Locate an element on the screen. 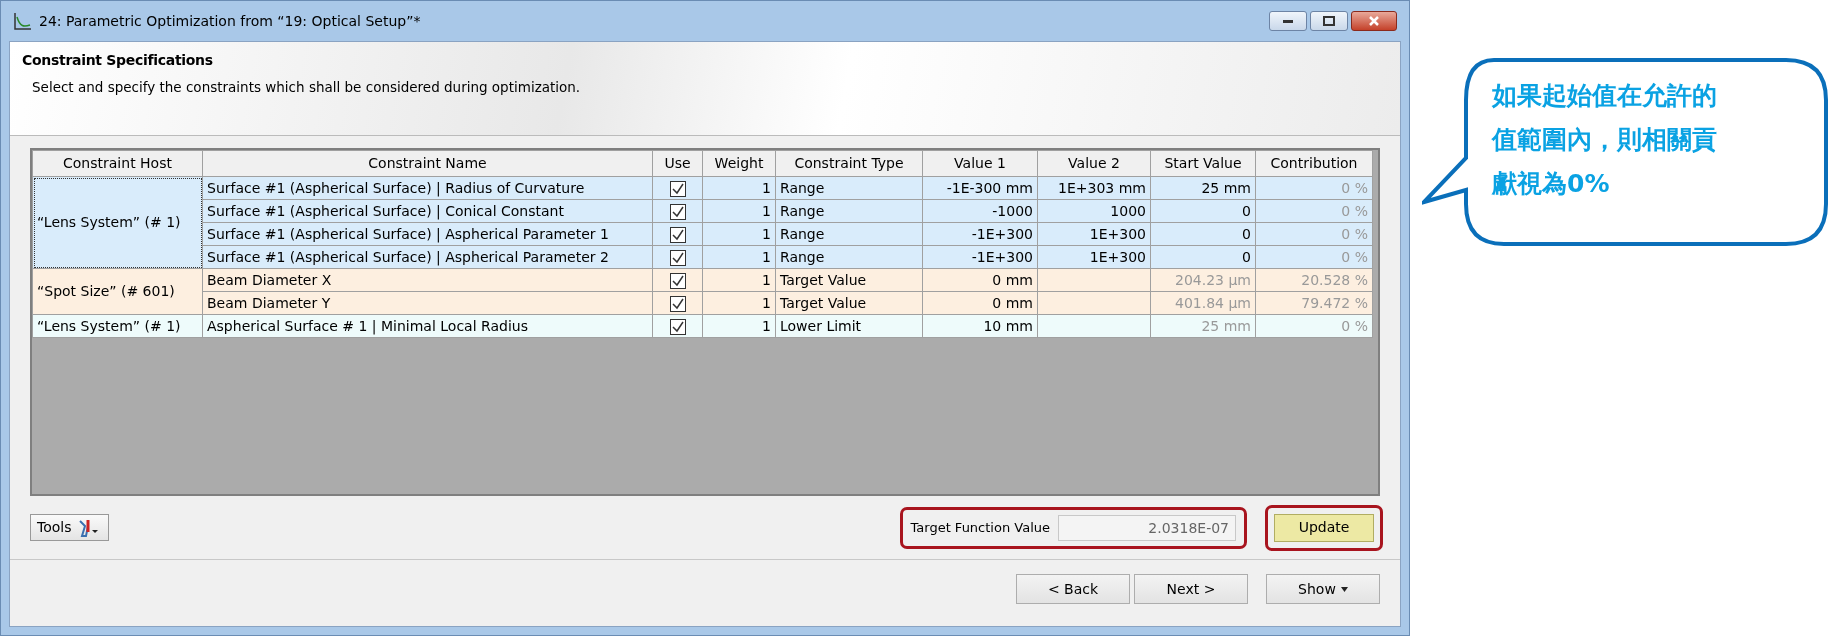 The width and height of the screenshot is (1841, 640). section-title: Constraint Specifications is located at coordinates (118, 60).